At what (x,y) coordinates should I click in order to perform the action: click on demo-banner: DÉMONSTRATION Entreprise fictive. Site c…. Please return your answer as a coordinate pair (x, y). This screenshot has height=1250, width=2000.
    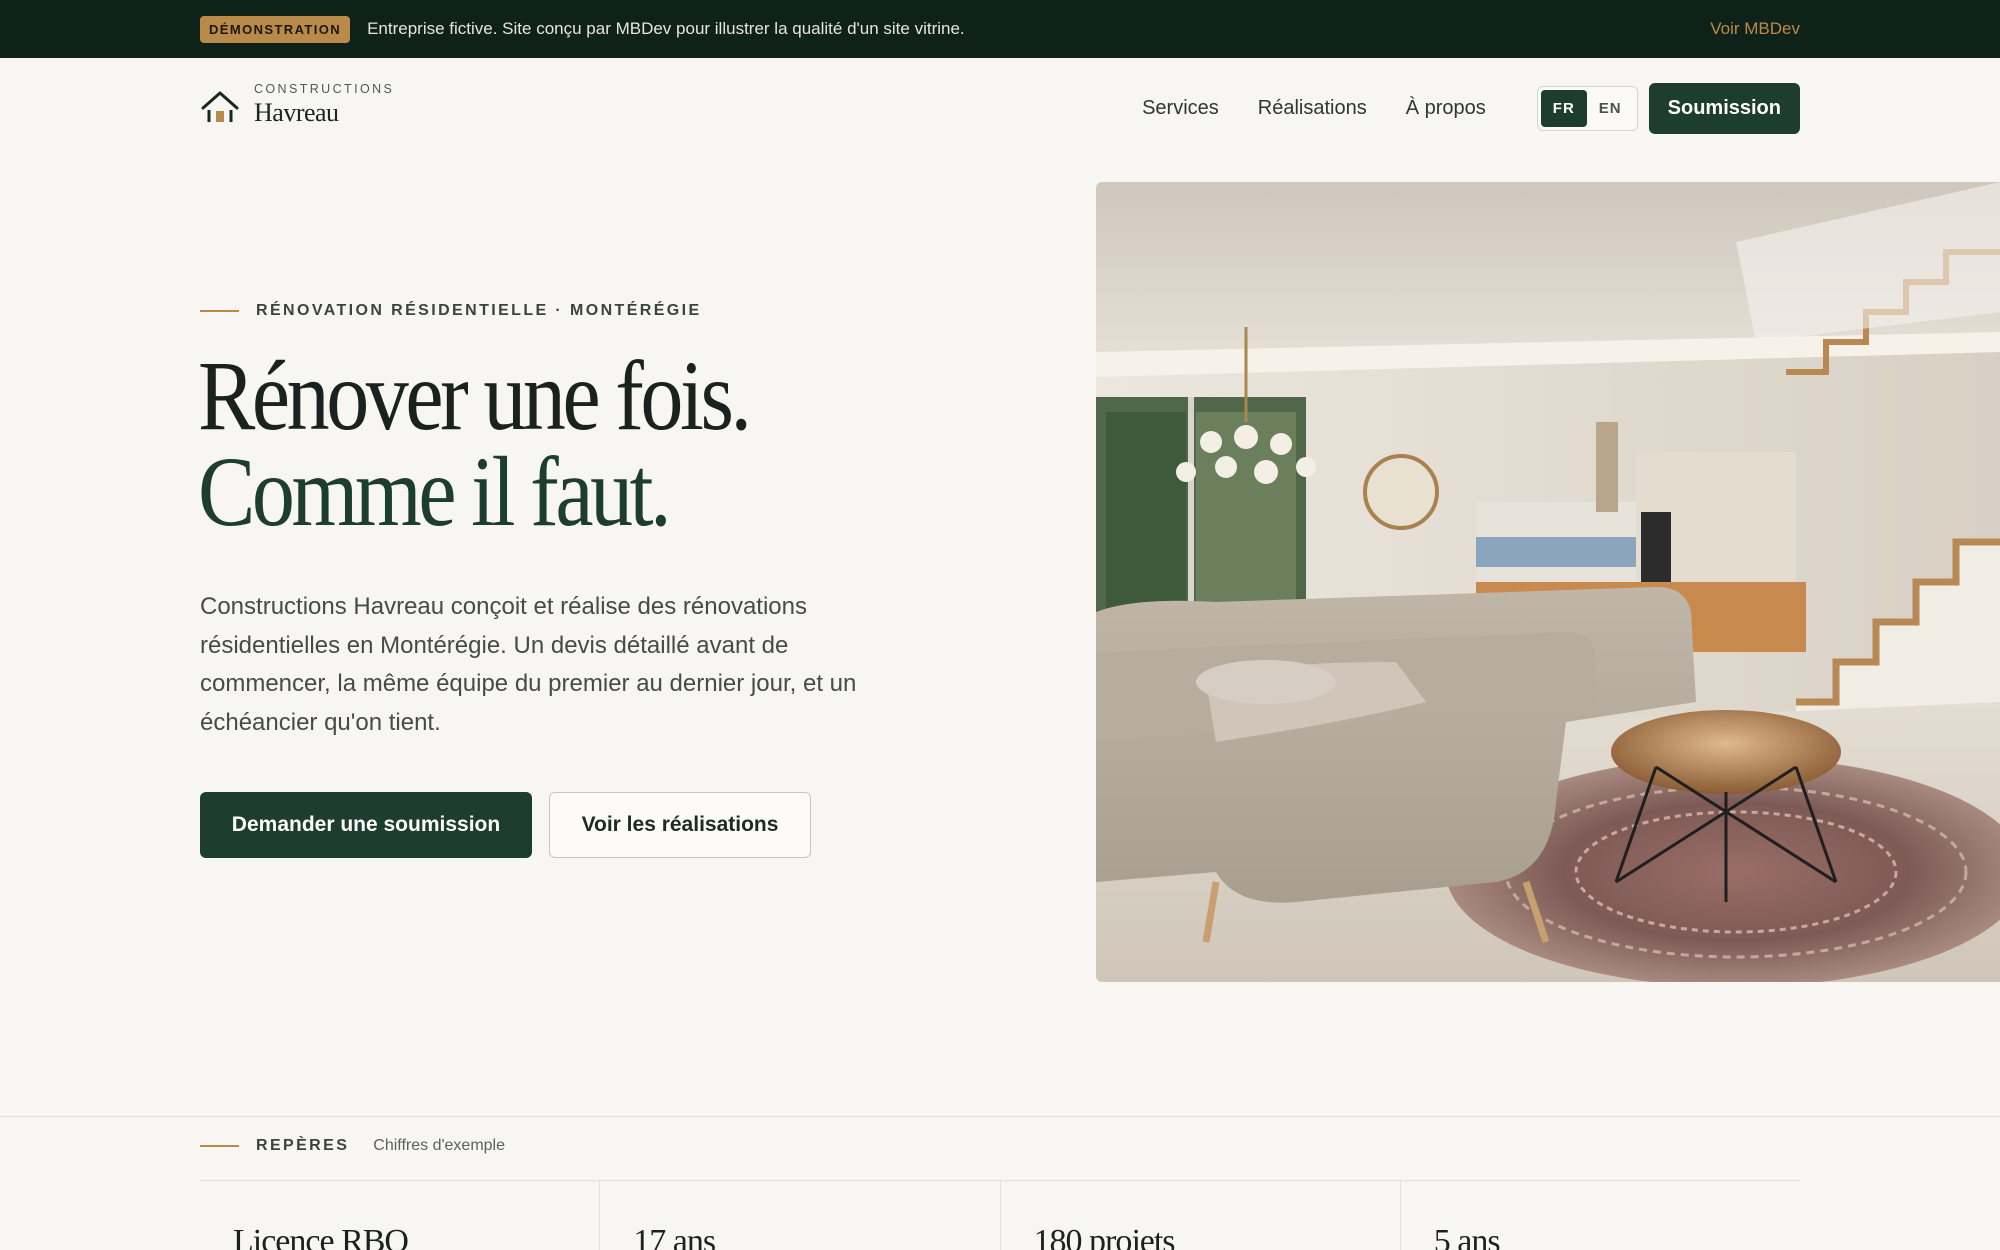
    Looking at the image, I should click on (1000, 29).